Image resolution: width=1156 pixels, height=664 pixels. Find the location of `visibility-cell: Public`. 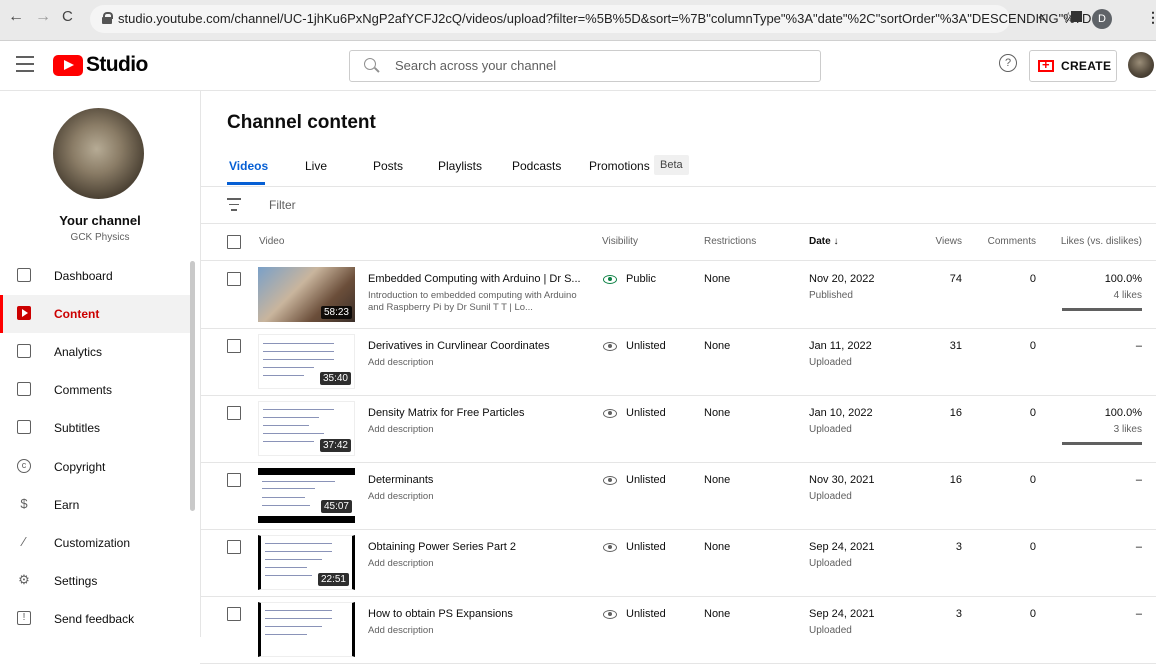

visibility-cell: Public is located at coordinates (629, 279).